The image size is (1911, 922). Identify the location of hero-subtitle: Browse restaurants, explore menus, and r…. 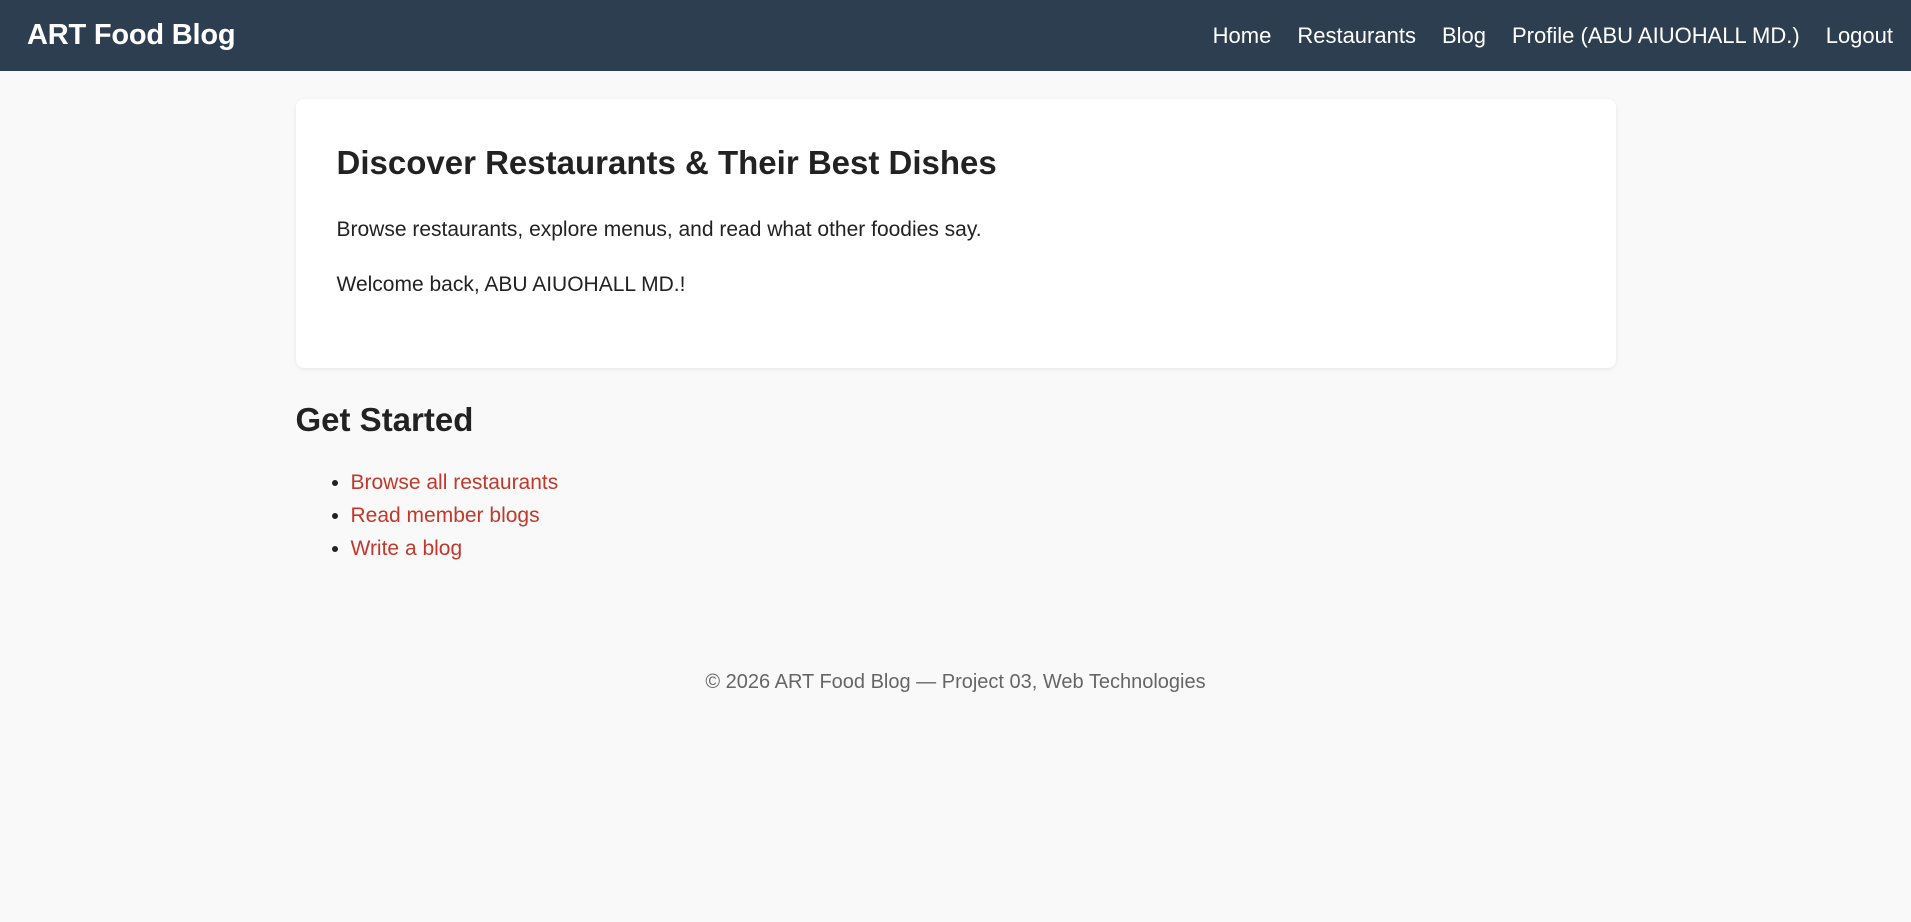
(659, 230).